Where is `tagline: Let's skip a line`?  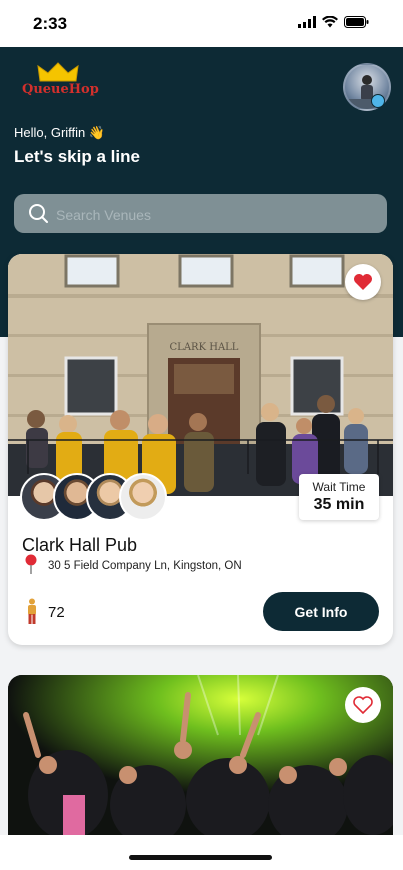 tagline: Let's skip a line is located at coordinates (77, 156).